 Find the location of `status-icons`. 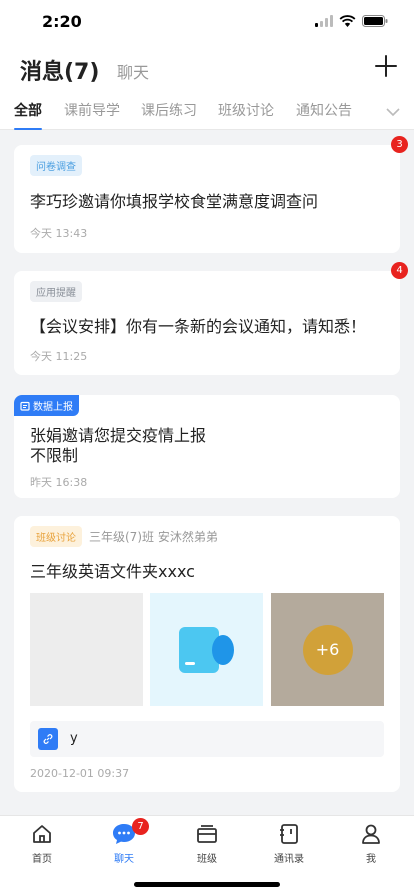

status-icons is located at coordinates (351, 21).